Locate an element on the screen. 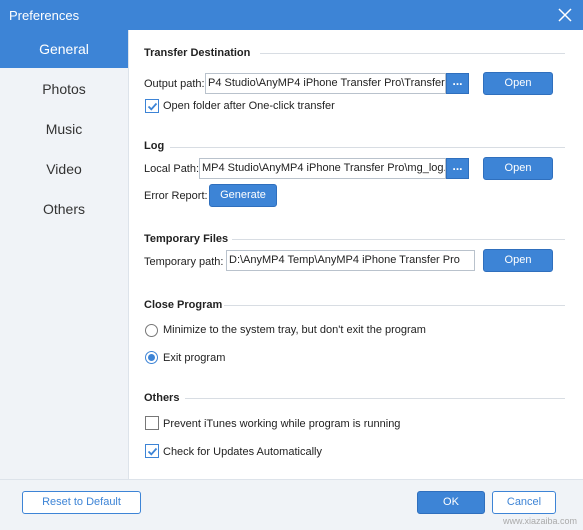 This screenshot has height=530, width=583. exit-radio is located at coordinates (151, 357).